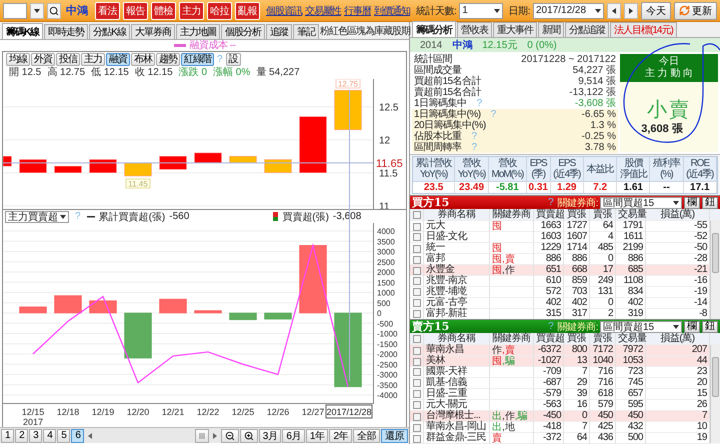 The height and width of the screenshot is (444, 720). What do you see at coordinates (35, 435) in the screenshot?
I see `page-button: 3` at bounding box center [35, 435].